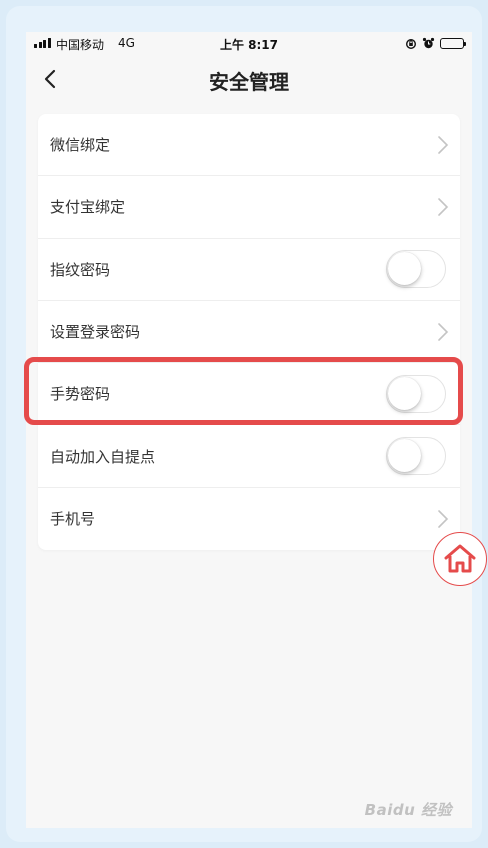  I want to click on setting-wechat-binding: 微信绑定, so click(249, 145).